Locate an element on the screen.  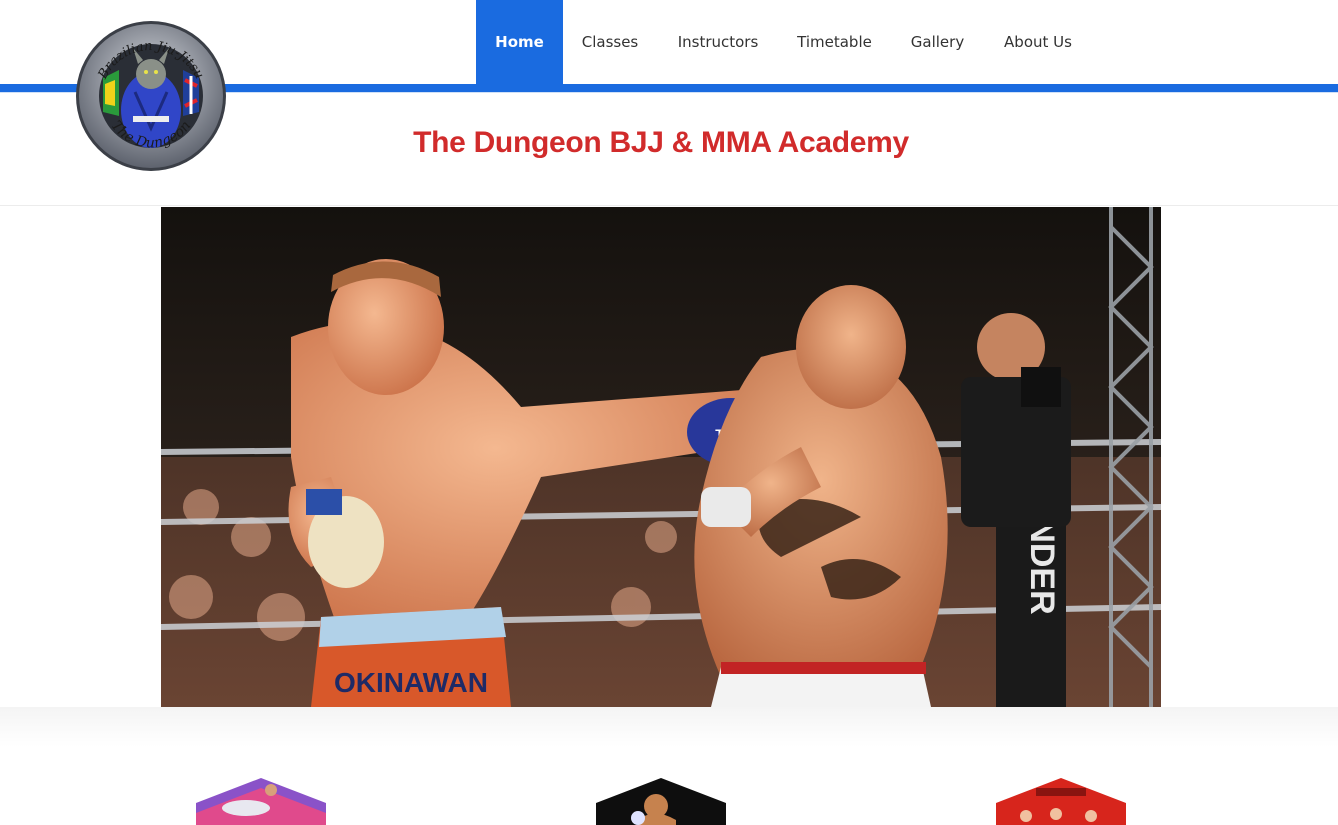
nav-home: Home is located at coordinates (519, 42).